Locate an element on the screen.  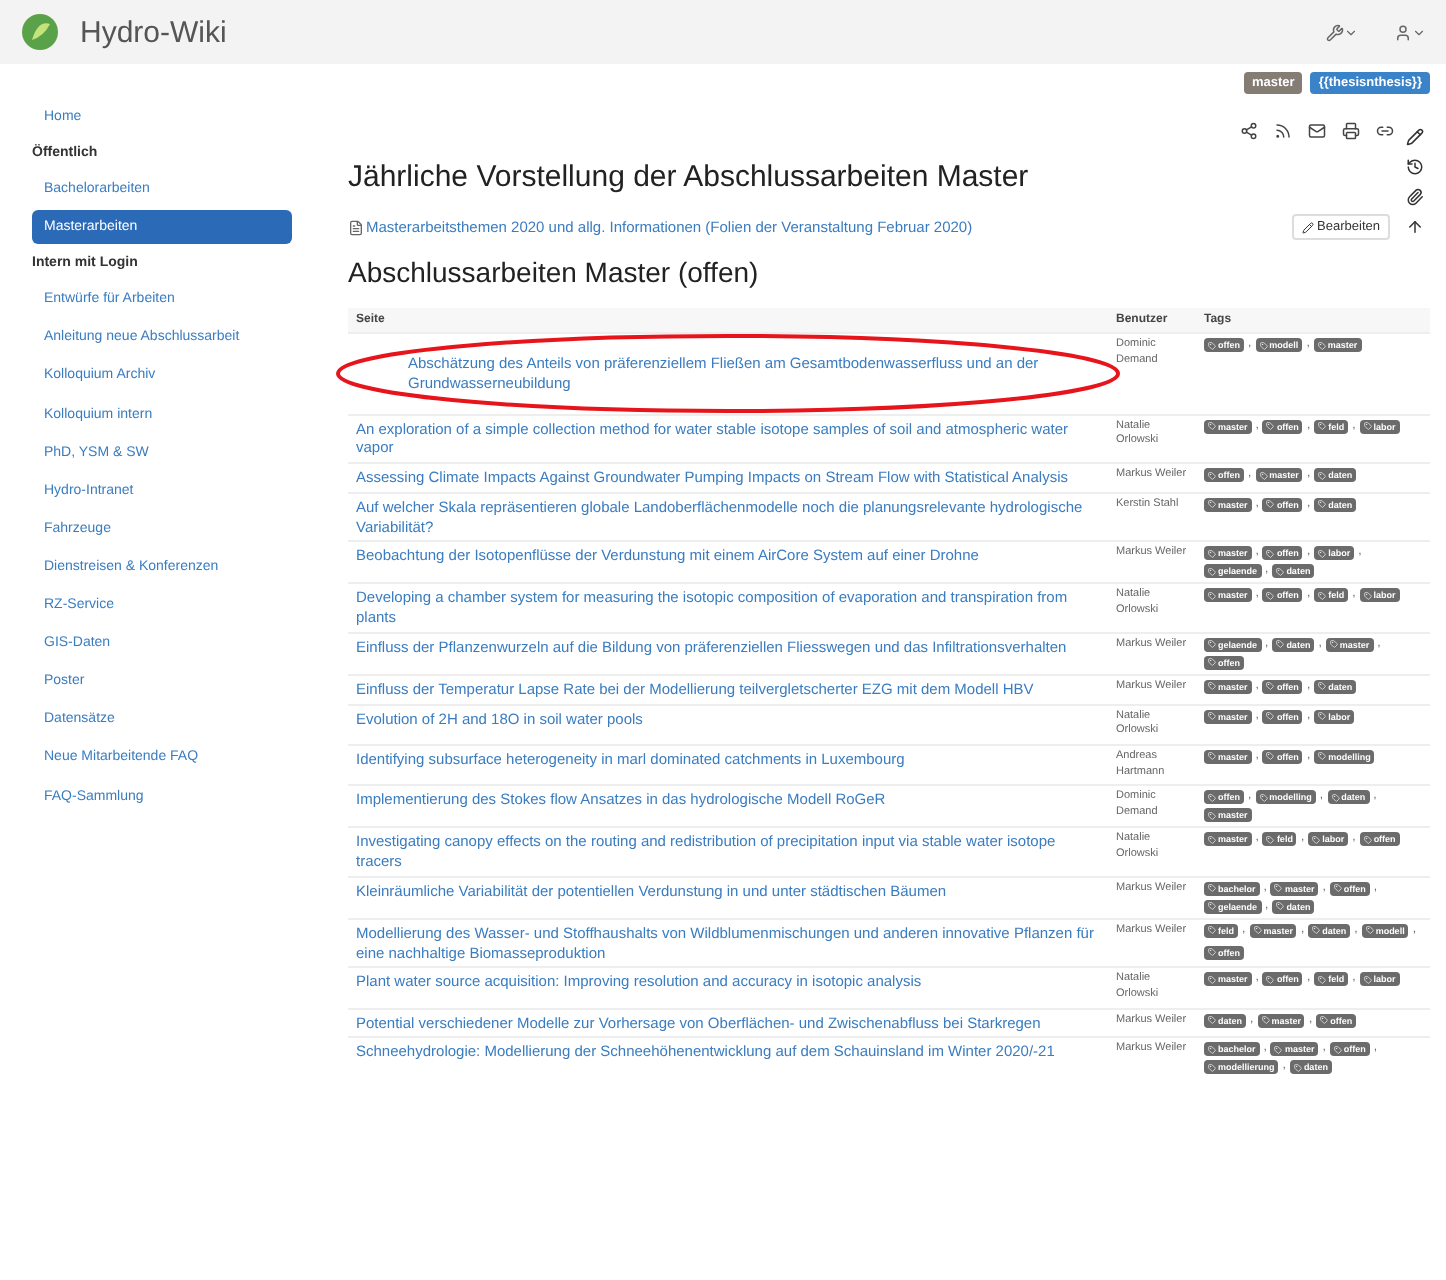
wrench-icon is located at coordinates (1335, 32).